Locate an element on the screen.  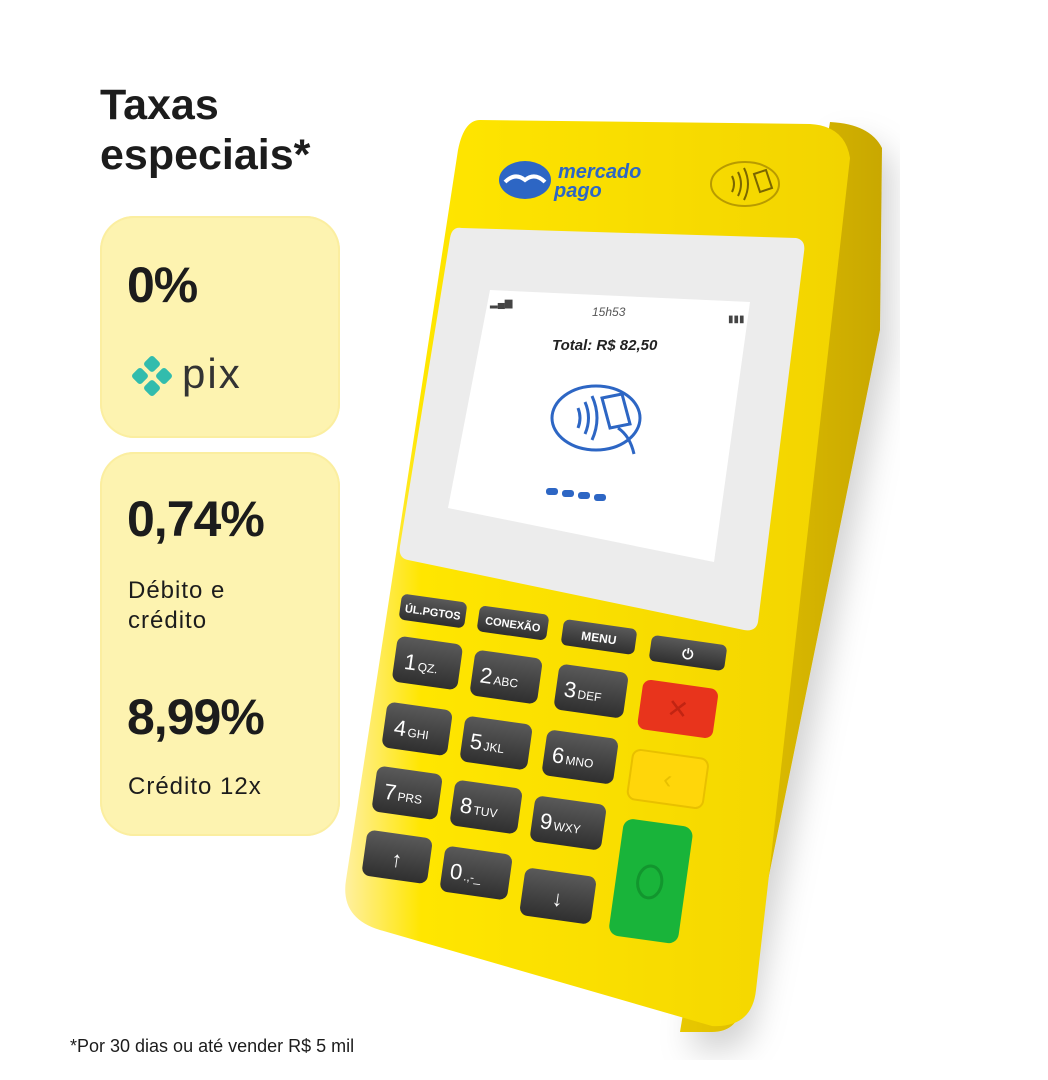
key-4: 4 GHI is located at coordinates (417, 729).